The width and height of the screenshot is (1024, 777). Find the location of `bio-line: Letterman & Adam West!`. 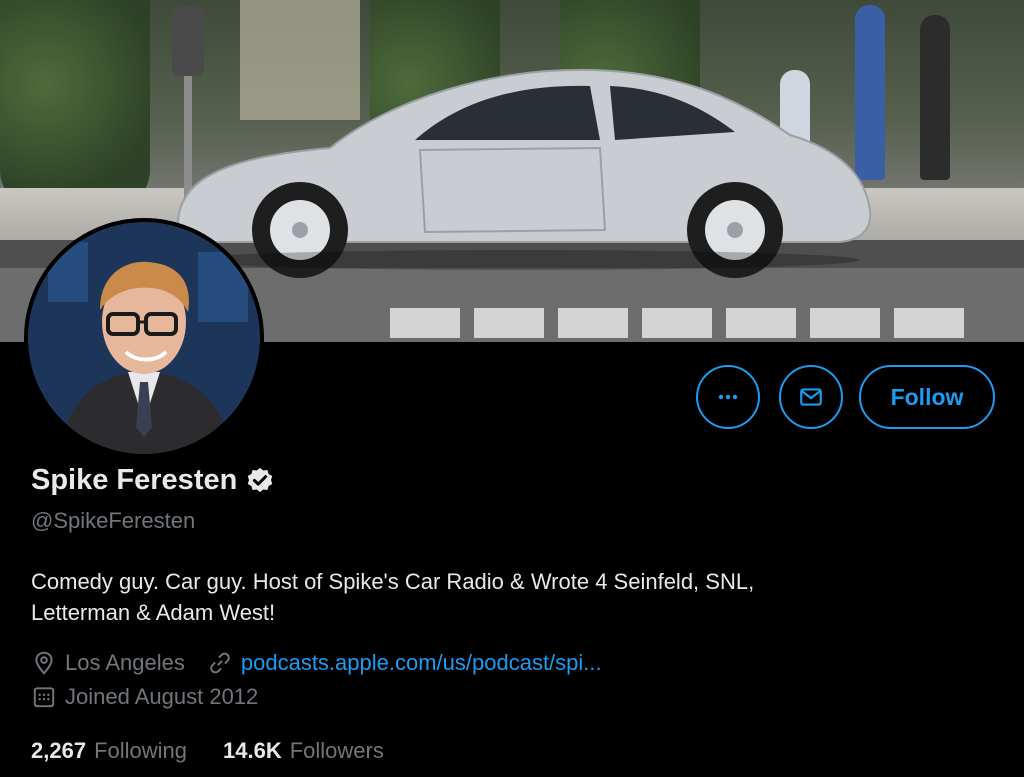

bio-line: Letterman & Adam West! is located at coordinates (153, 612).